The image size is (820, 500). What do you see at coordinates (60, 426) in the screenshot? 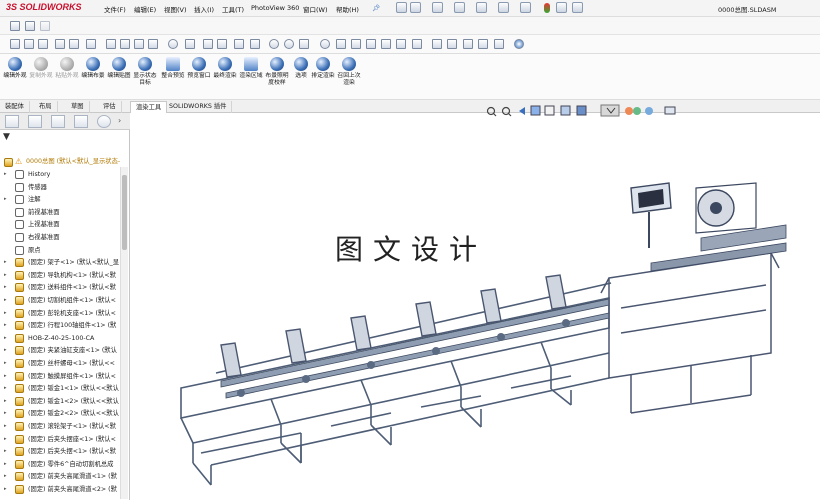
I see `tree-item: ▸ (固定) 滚轮架子<1> (默认<默` at bounding box center [60, 426].